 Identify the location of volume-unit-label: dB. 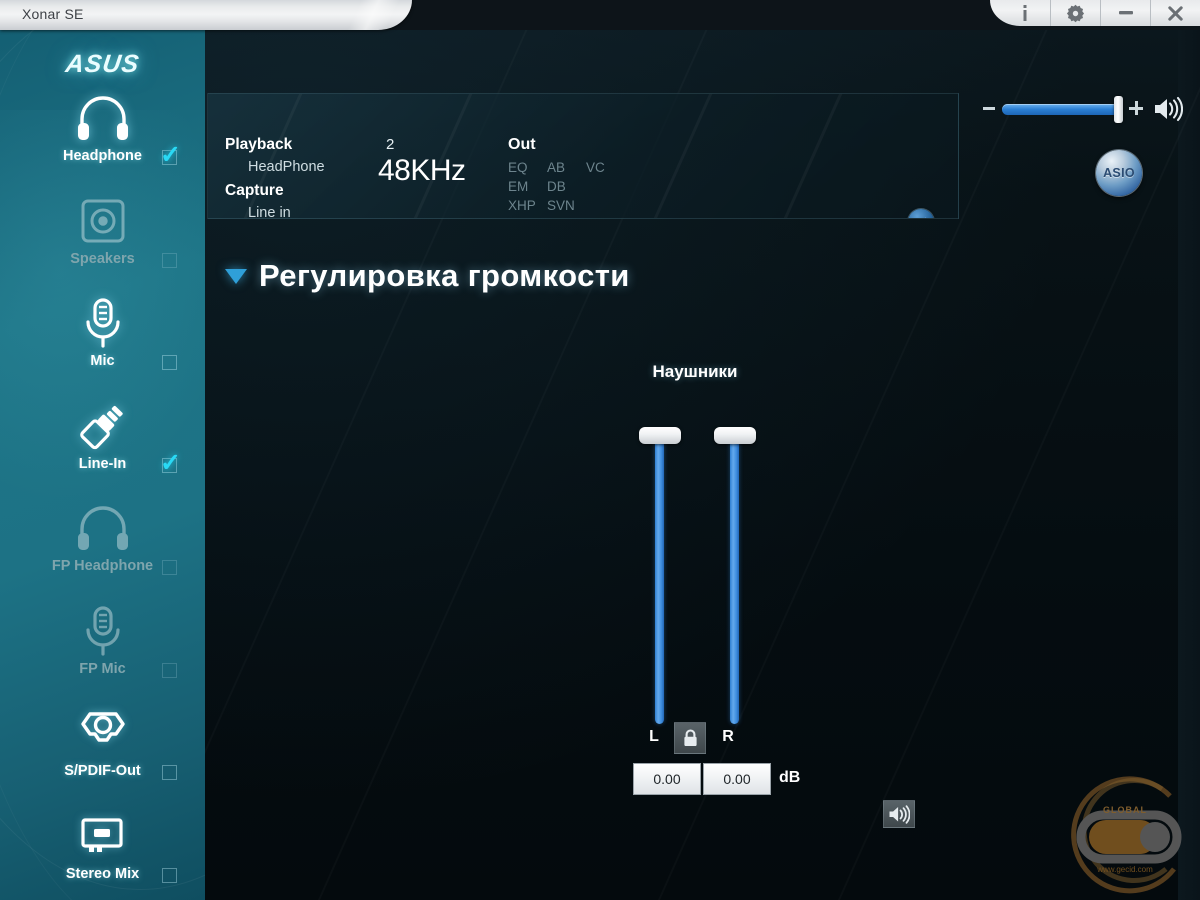
(790, 777).